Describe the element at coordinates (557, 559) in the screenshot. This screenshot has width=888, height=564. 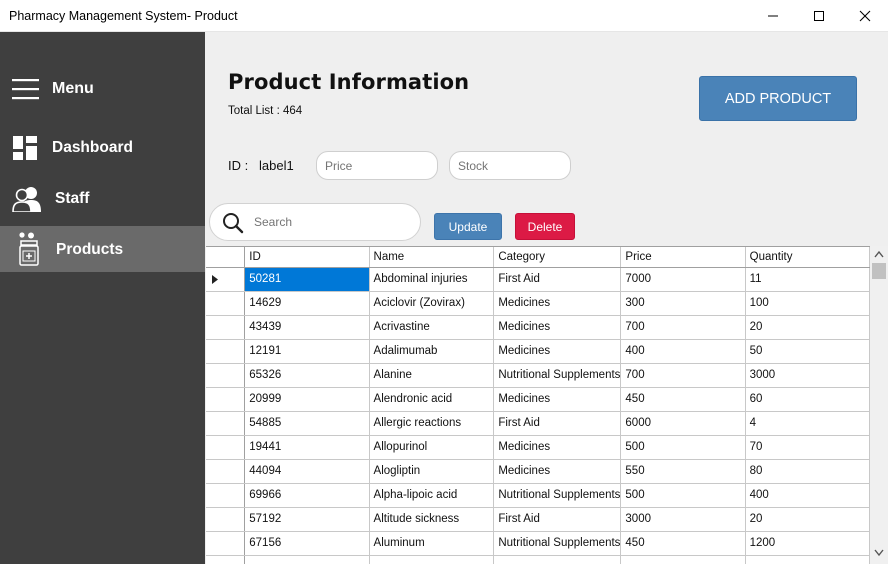
I see `cell-category` at that location.